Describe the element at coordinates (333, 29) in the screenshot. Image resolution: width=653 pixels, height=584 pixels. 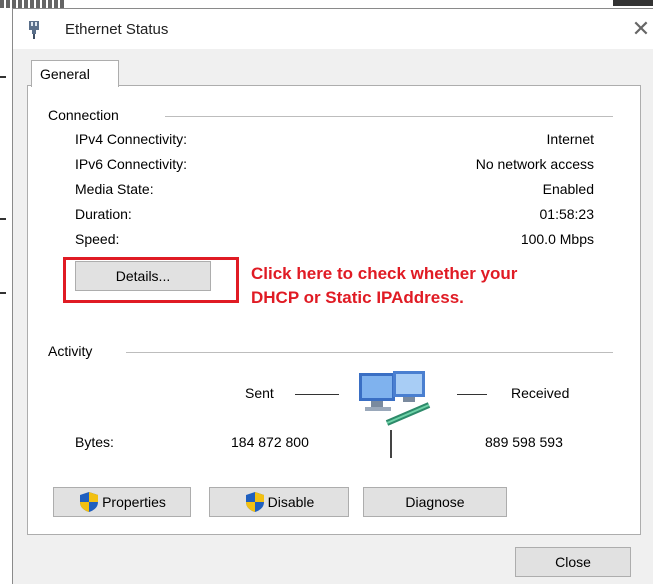
I see `title-bar: Ethernet Status ✕` at that location.